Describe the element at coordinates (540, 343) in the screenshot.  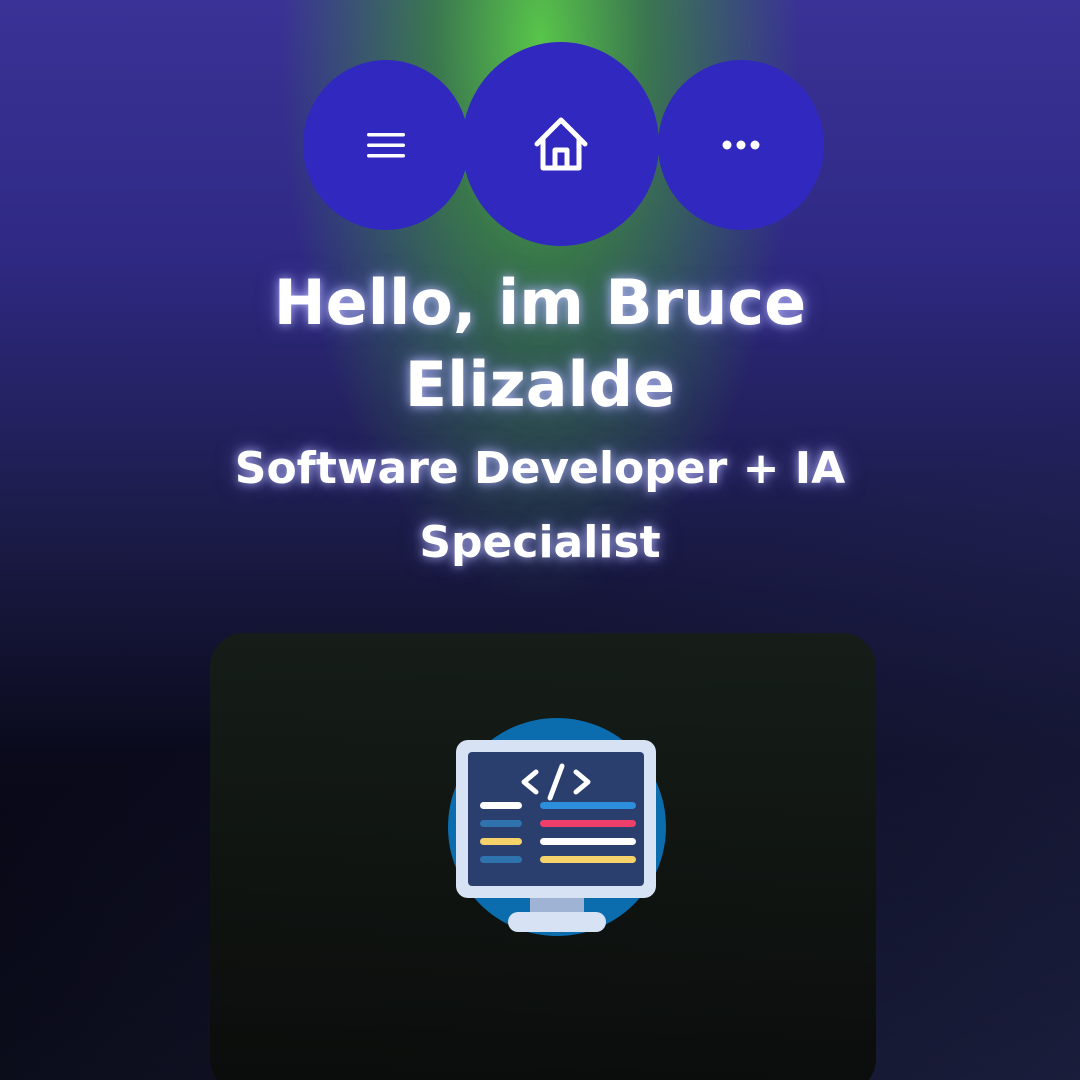
I see `page-title: Hello, im Bruce Elizalde` at that location.